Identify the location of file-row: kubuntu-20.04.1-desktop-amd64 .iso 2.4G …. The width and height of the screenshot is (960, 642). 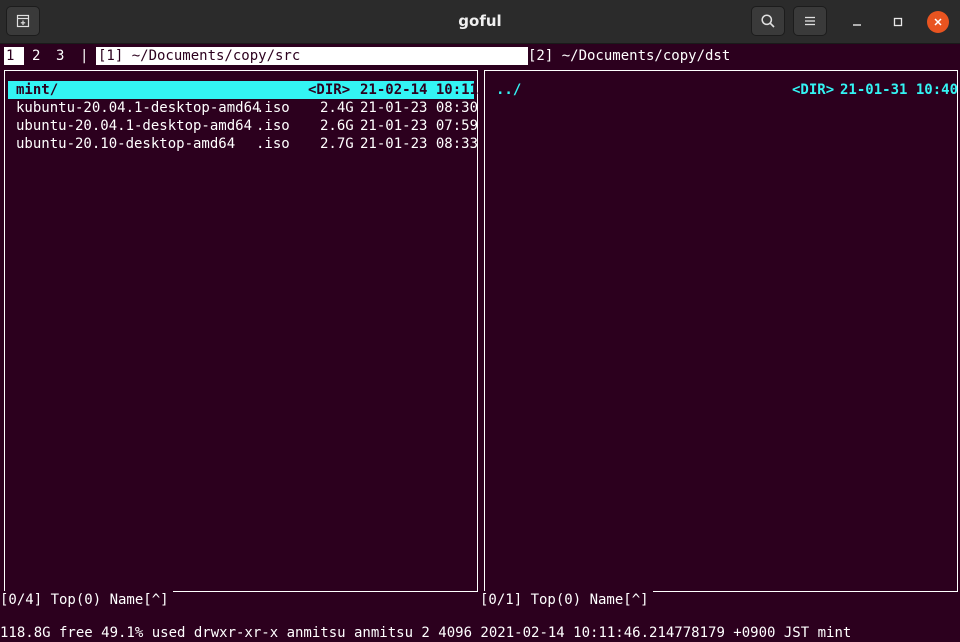
(243, 108).